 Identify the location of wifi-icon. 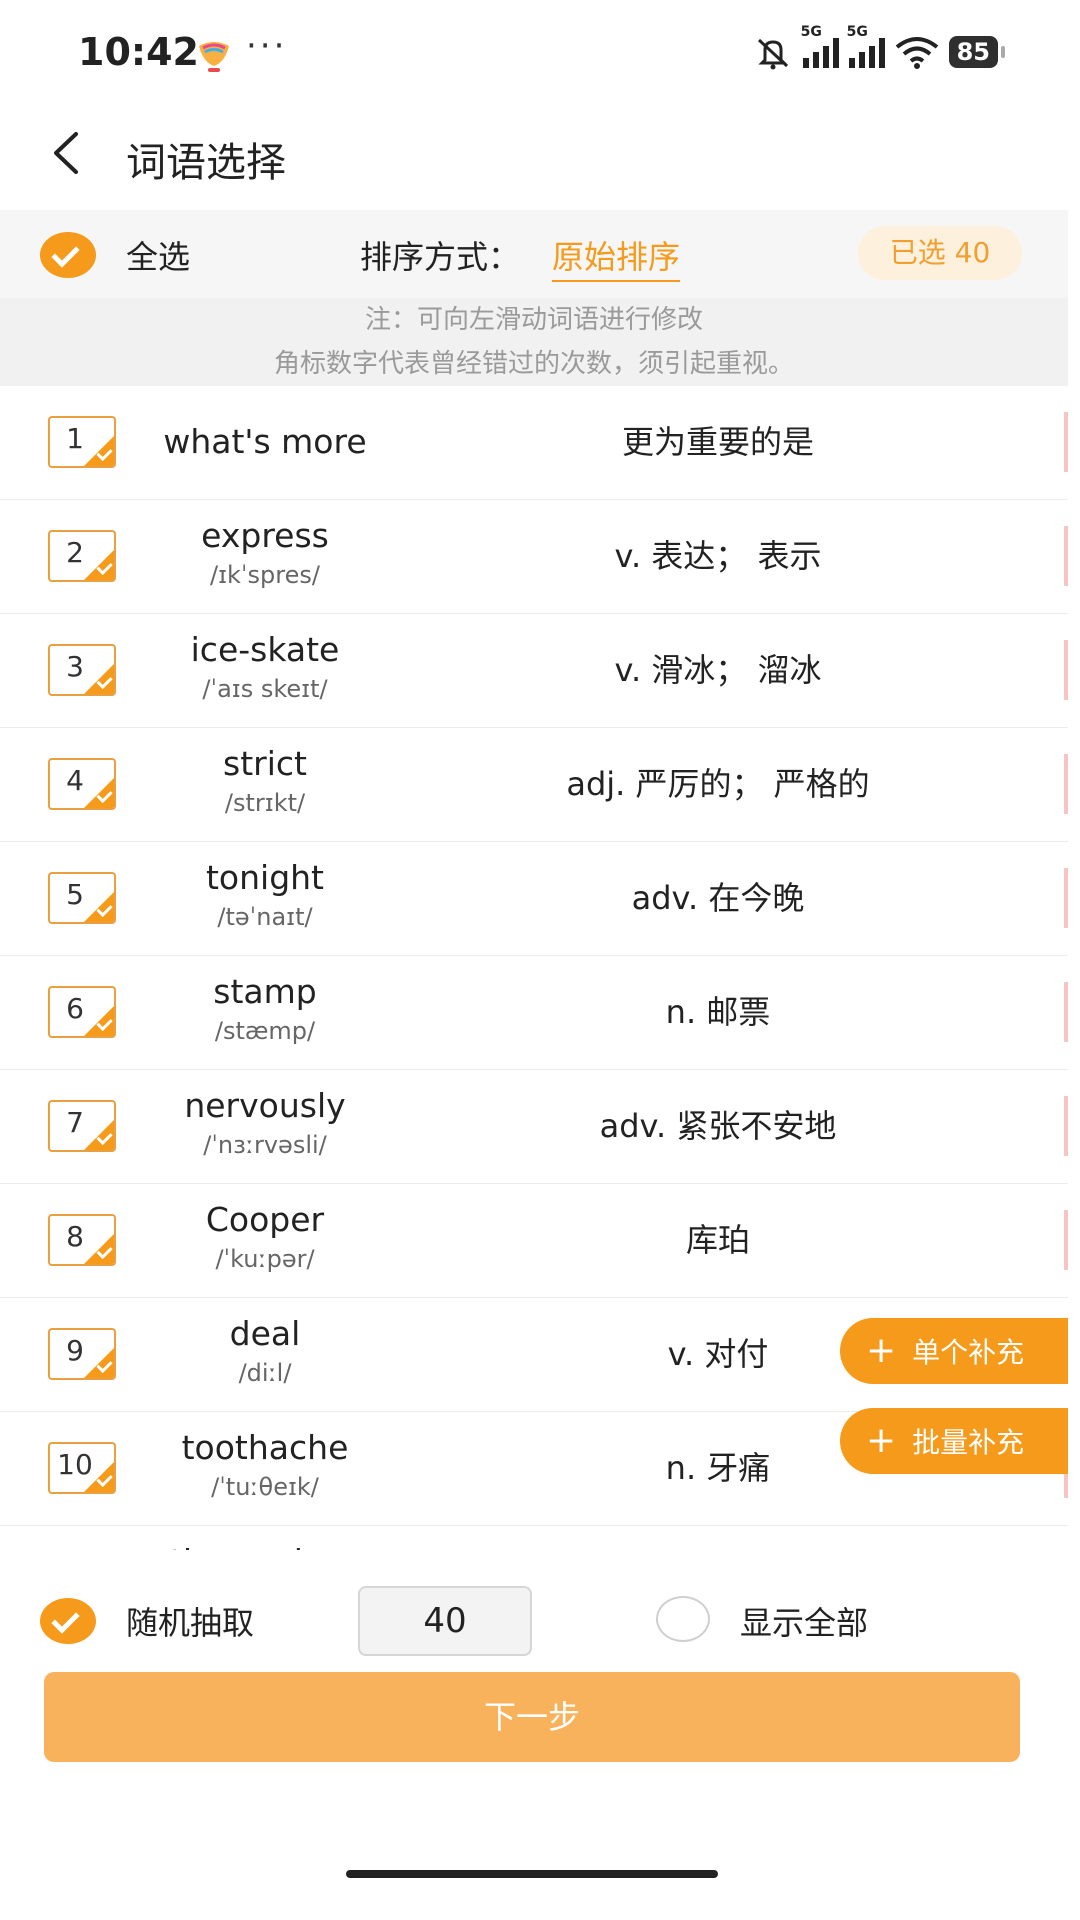
(916, 53).